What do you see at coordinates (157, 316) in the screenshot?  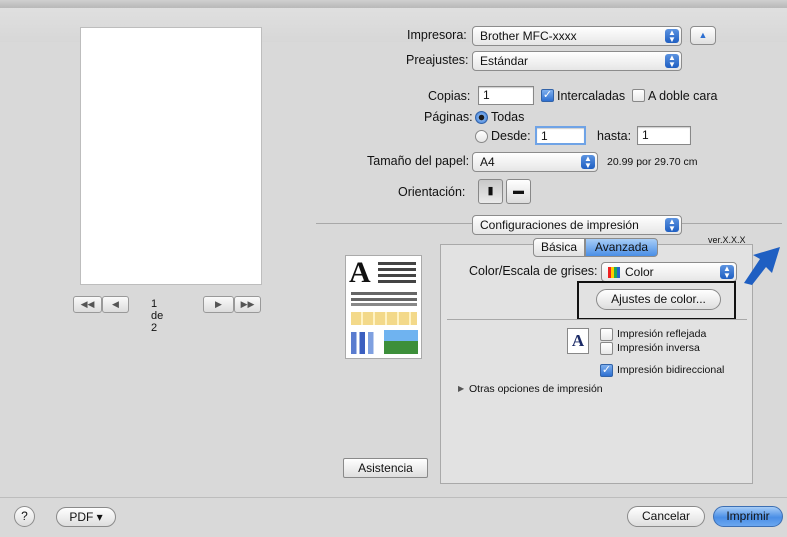 I see `page-counter: 1 de 2` at bounding box center [157, 316].